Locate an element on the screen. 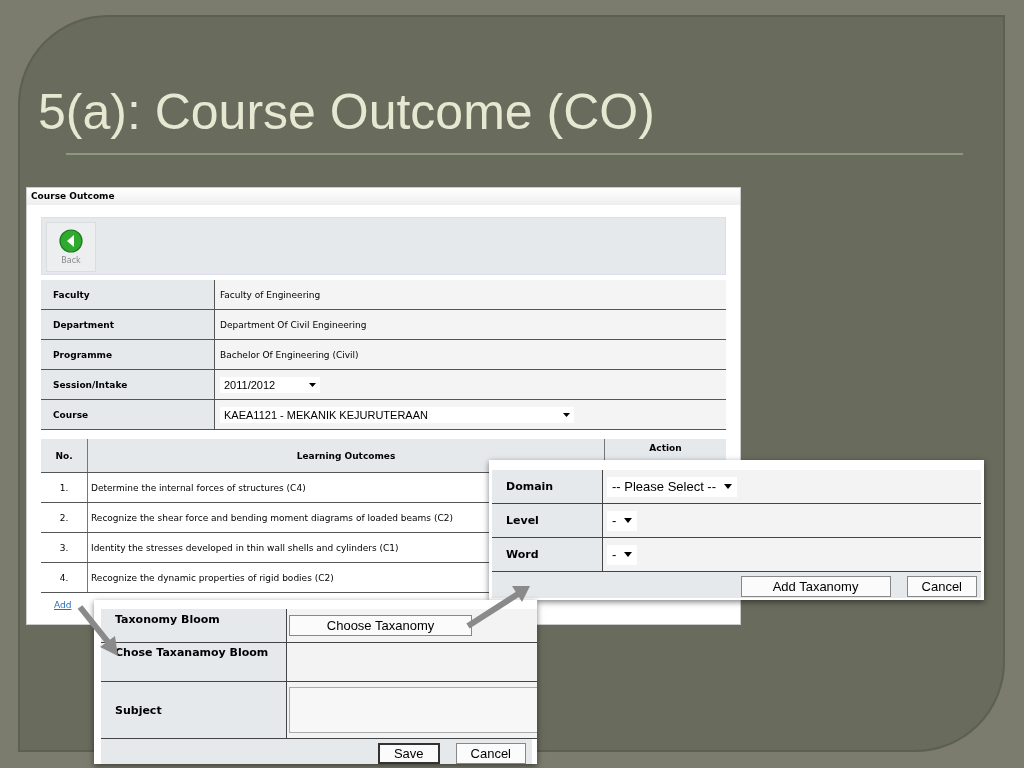  table-cell: 4. is located at coordinates (64, 577).